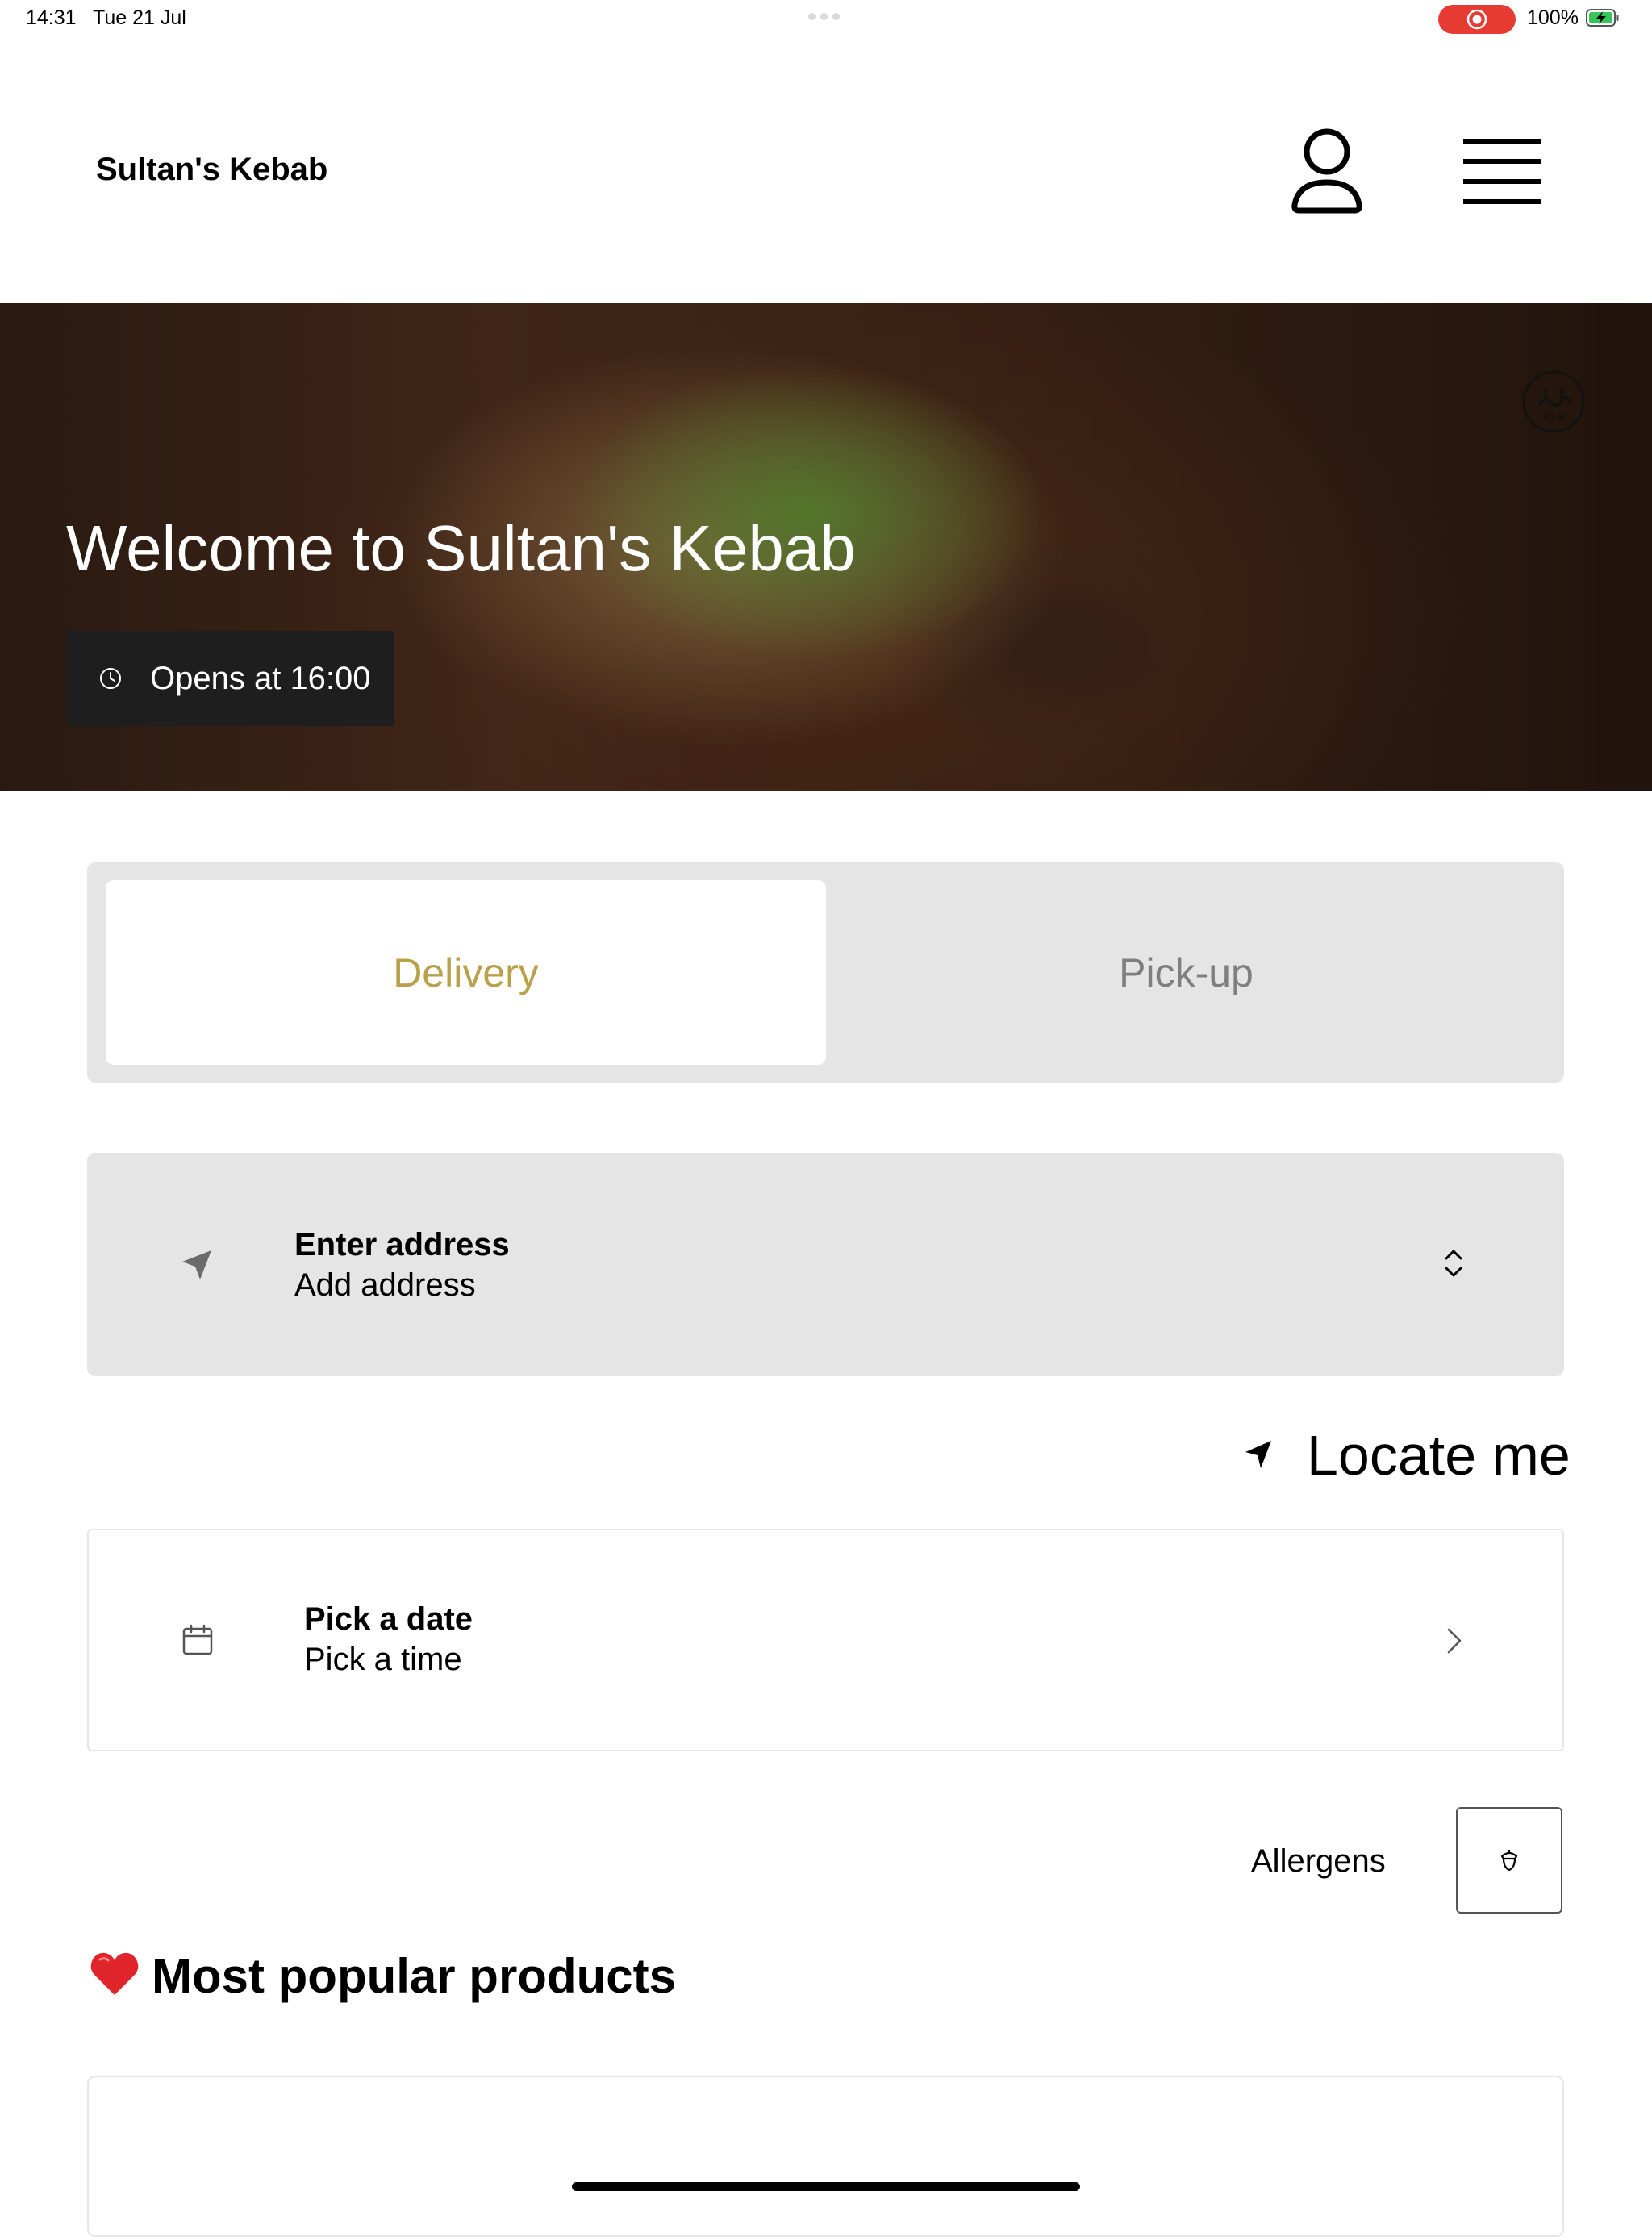 Image resolution: width=1652 pixels, height=2237 pixels. What do you see at coordinates (1186, 972) in the screenshot?
I see `tab-pickup: Pick-up` at bounding box center [1186, 972].